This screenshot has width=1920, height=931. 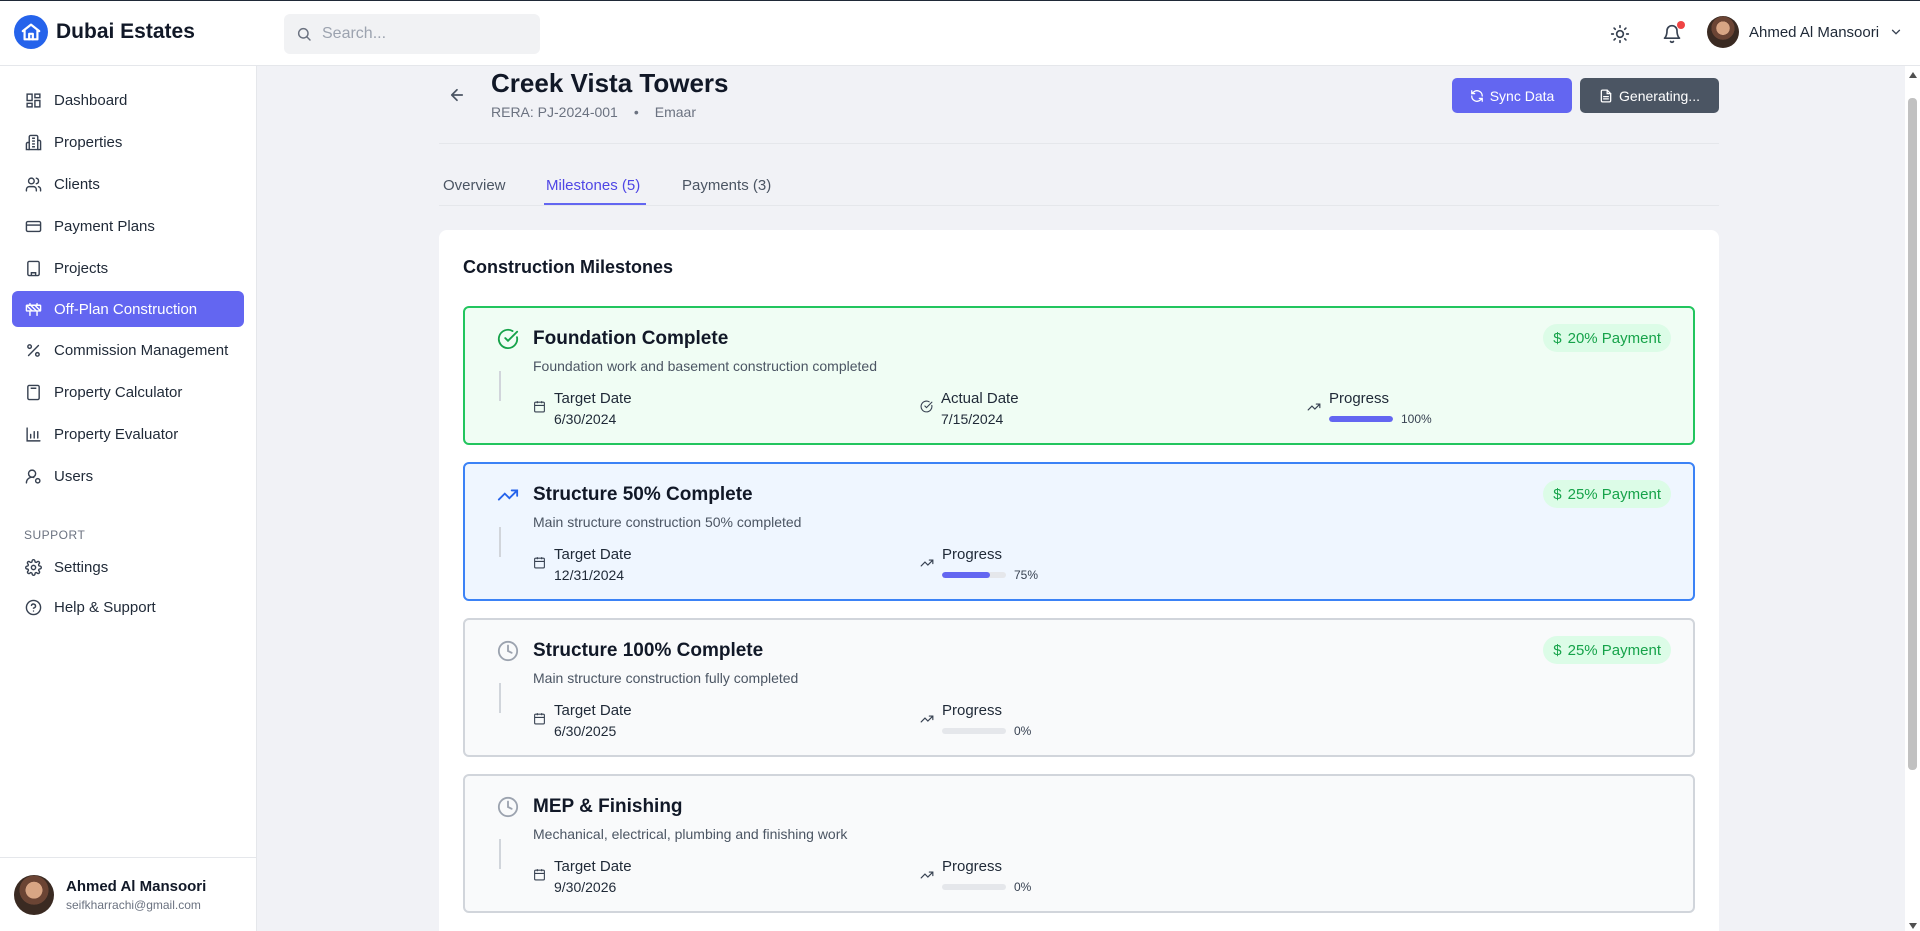 I want to click on sync-data-button: Sync Data, so click(x=1512, y=95).